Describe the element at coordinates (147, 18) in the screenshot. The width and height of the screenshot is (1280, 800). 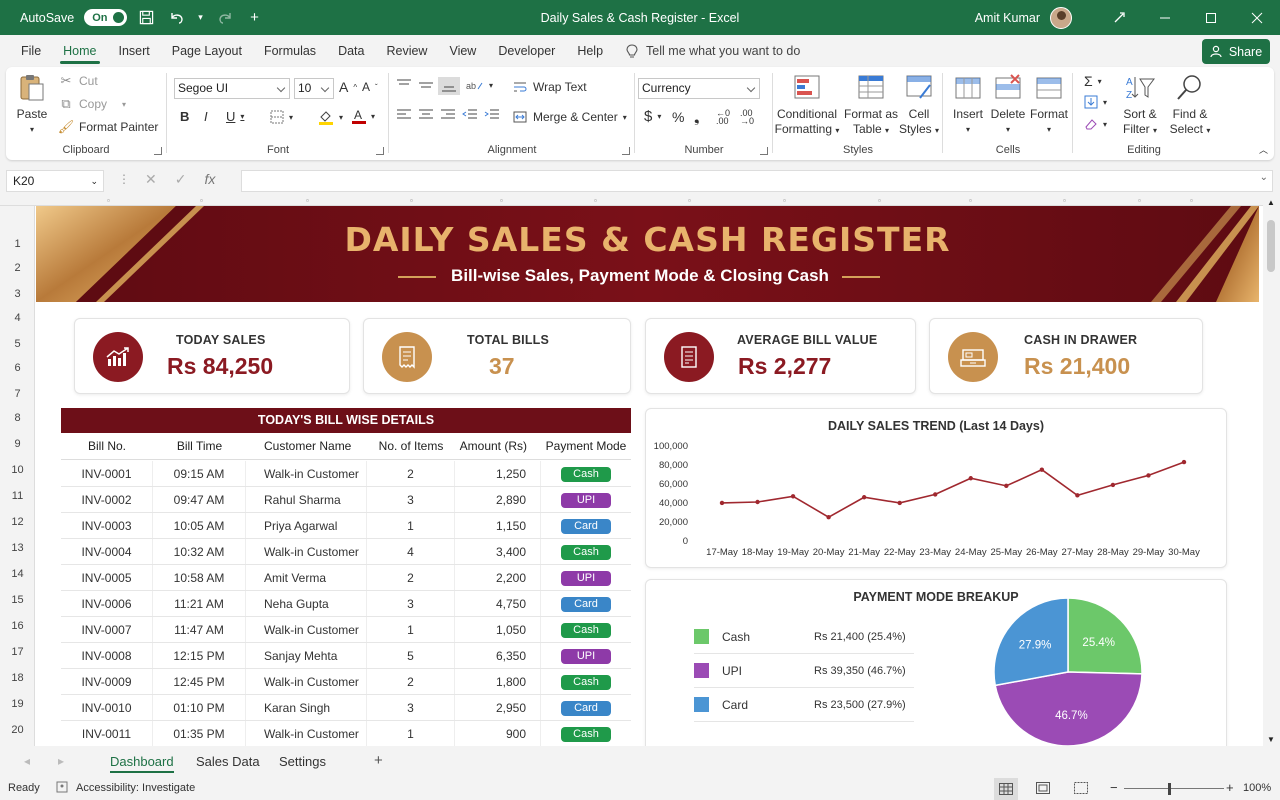
I see `save-icon` at that location.